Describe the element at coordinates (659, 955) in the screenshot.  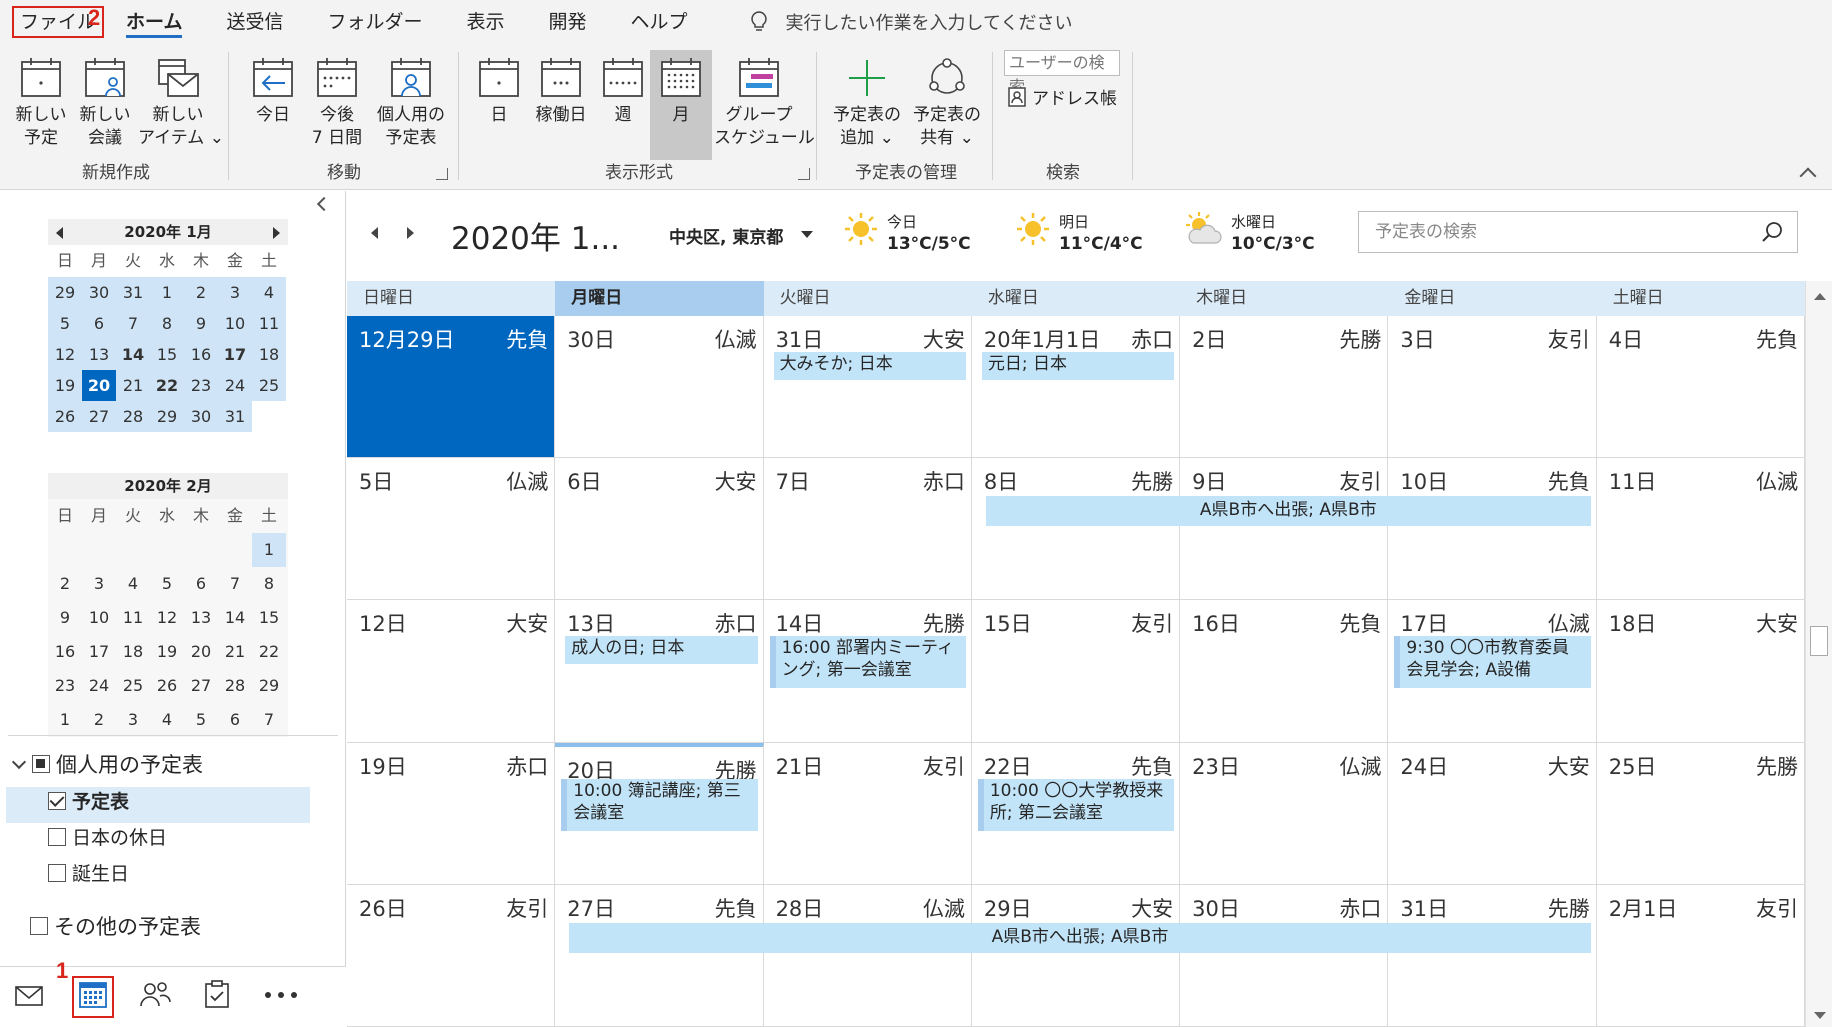
I see `day-cell: 27日 先負` at that location.